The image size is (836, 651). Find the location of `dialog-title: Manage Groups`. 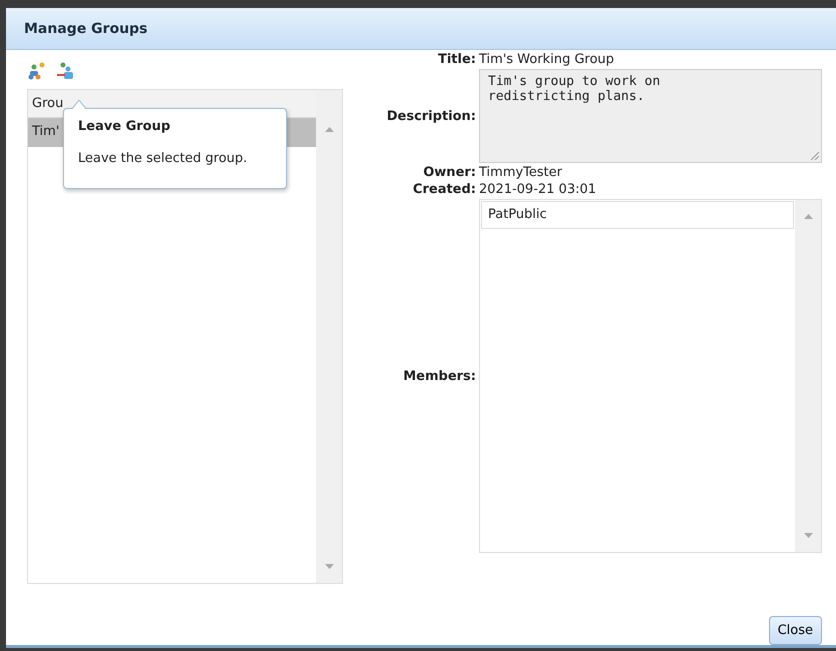

dialog-title: Manage Groups is located at coordinates (421, 29).